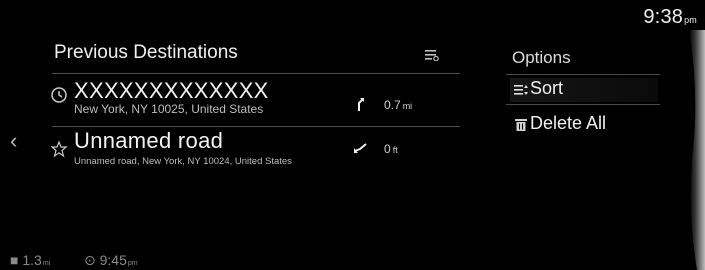 This screenshot has height=270, width=705. Describe the element at coordinates (697, 150) in the screenshot. I see `map-edge-decoration` at that location.